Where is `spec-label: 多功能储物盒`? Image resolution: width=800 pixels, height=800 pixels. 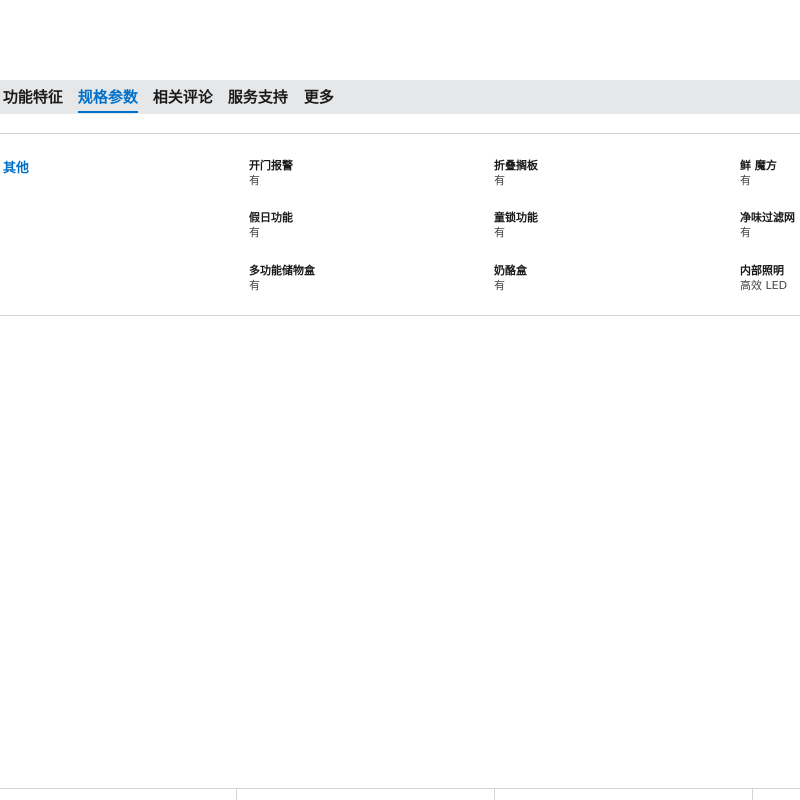
spec-label: 多功能储物盒 is located at coordinates (282, 270).